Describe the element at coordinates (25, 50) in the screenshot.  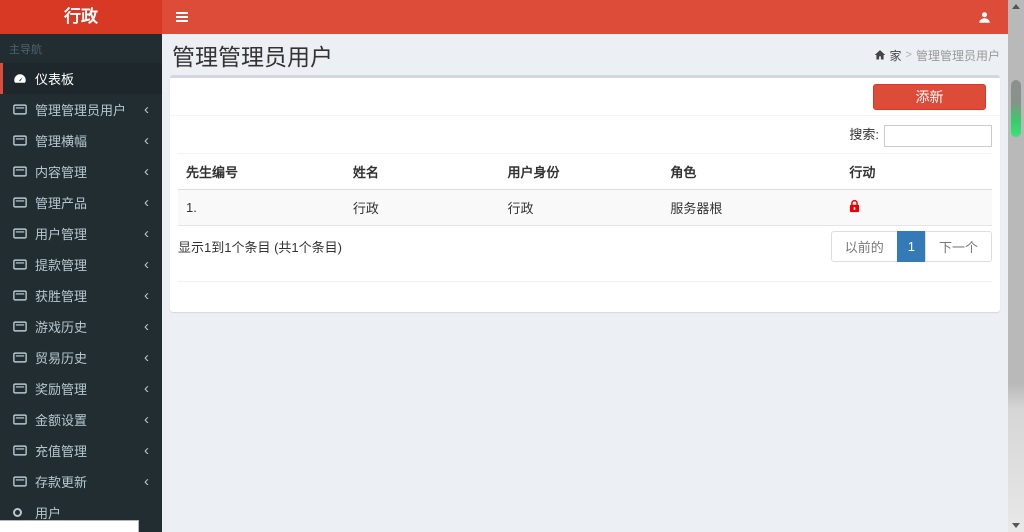
I see `sidebar-section-label: 主导航` at that location.